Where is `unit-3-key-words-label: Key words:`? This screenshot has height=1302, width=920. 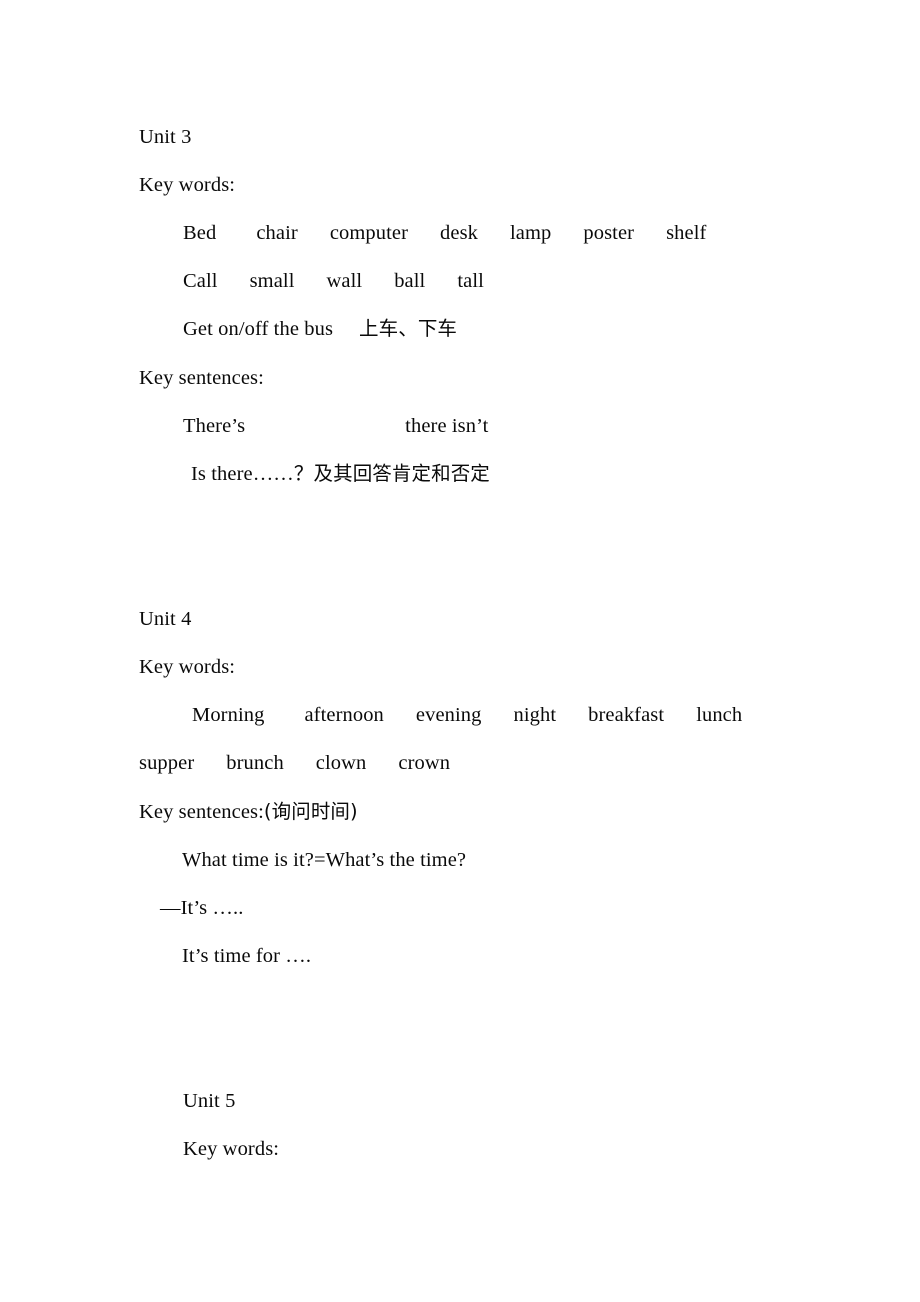
unit-3-key-words-label: Key words: is located at coordinates (187, 185).